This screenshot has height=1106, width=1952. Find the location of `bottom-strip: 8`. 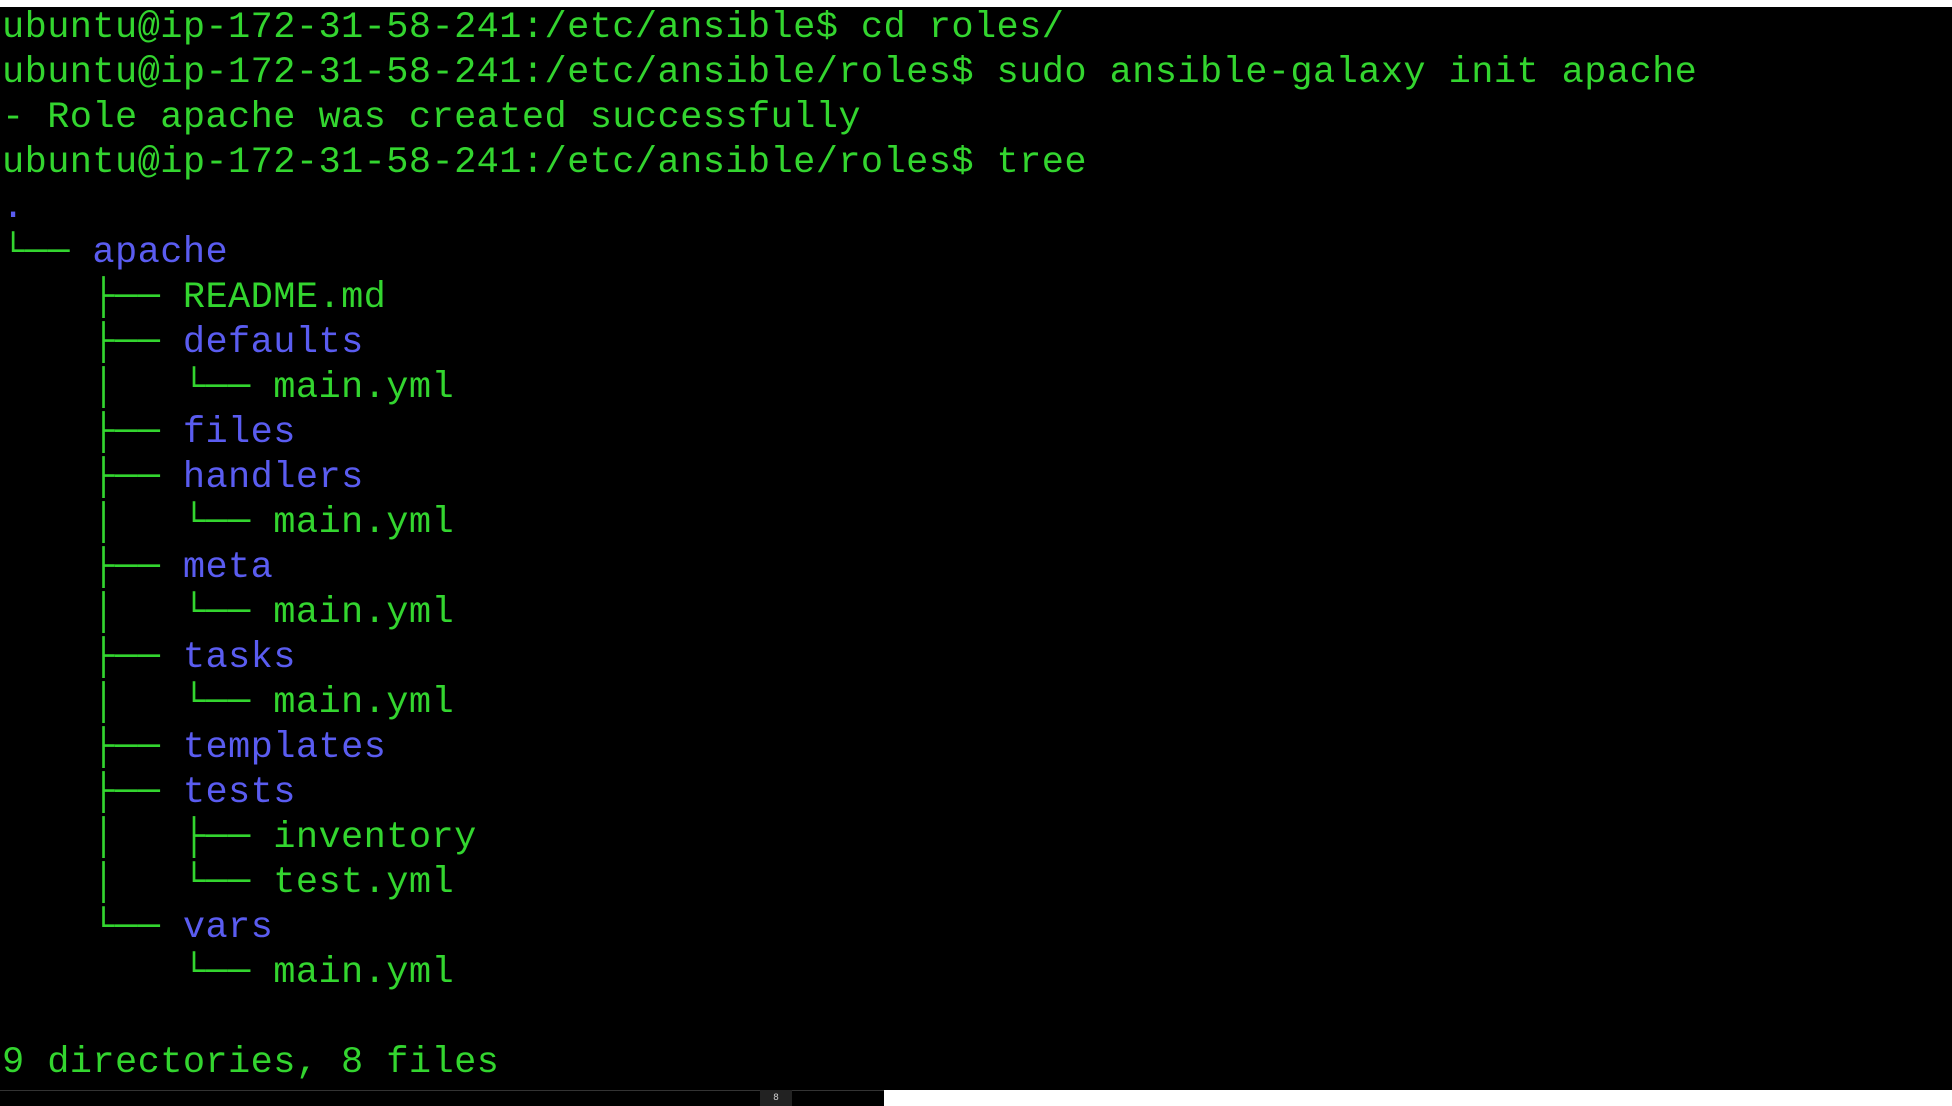

bottom-strip: 8 is located at coordinates (976, 1098).